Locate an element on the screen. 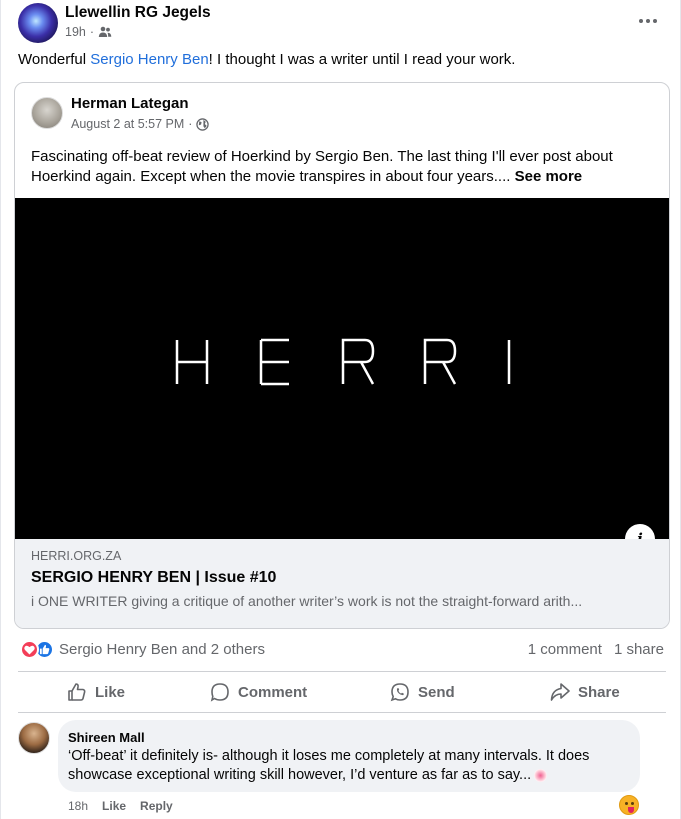 The image size is (681, 819). more-options-button is located at coordinates (648, 21).